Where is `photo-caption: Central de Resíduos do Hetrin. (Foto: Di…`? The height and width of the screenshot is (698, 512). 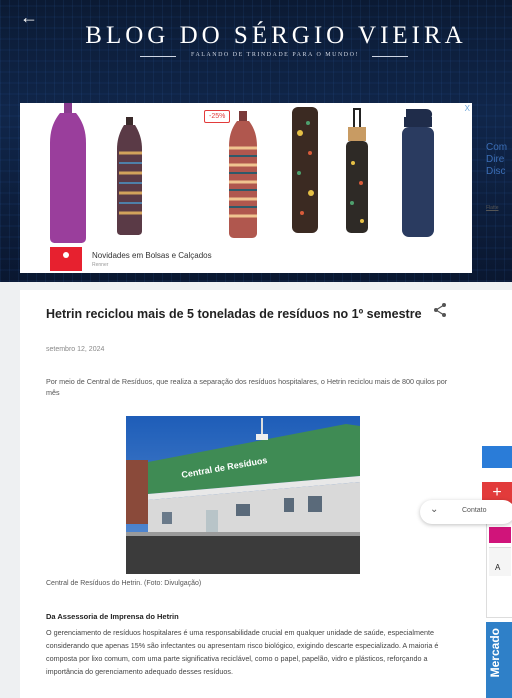
photo-caption: Central de Resíduos do Hetrin. (Foto: Di… is located at coordinates (124, 583).